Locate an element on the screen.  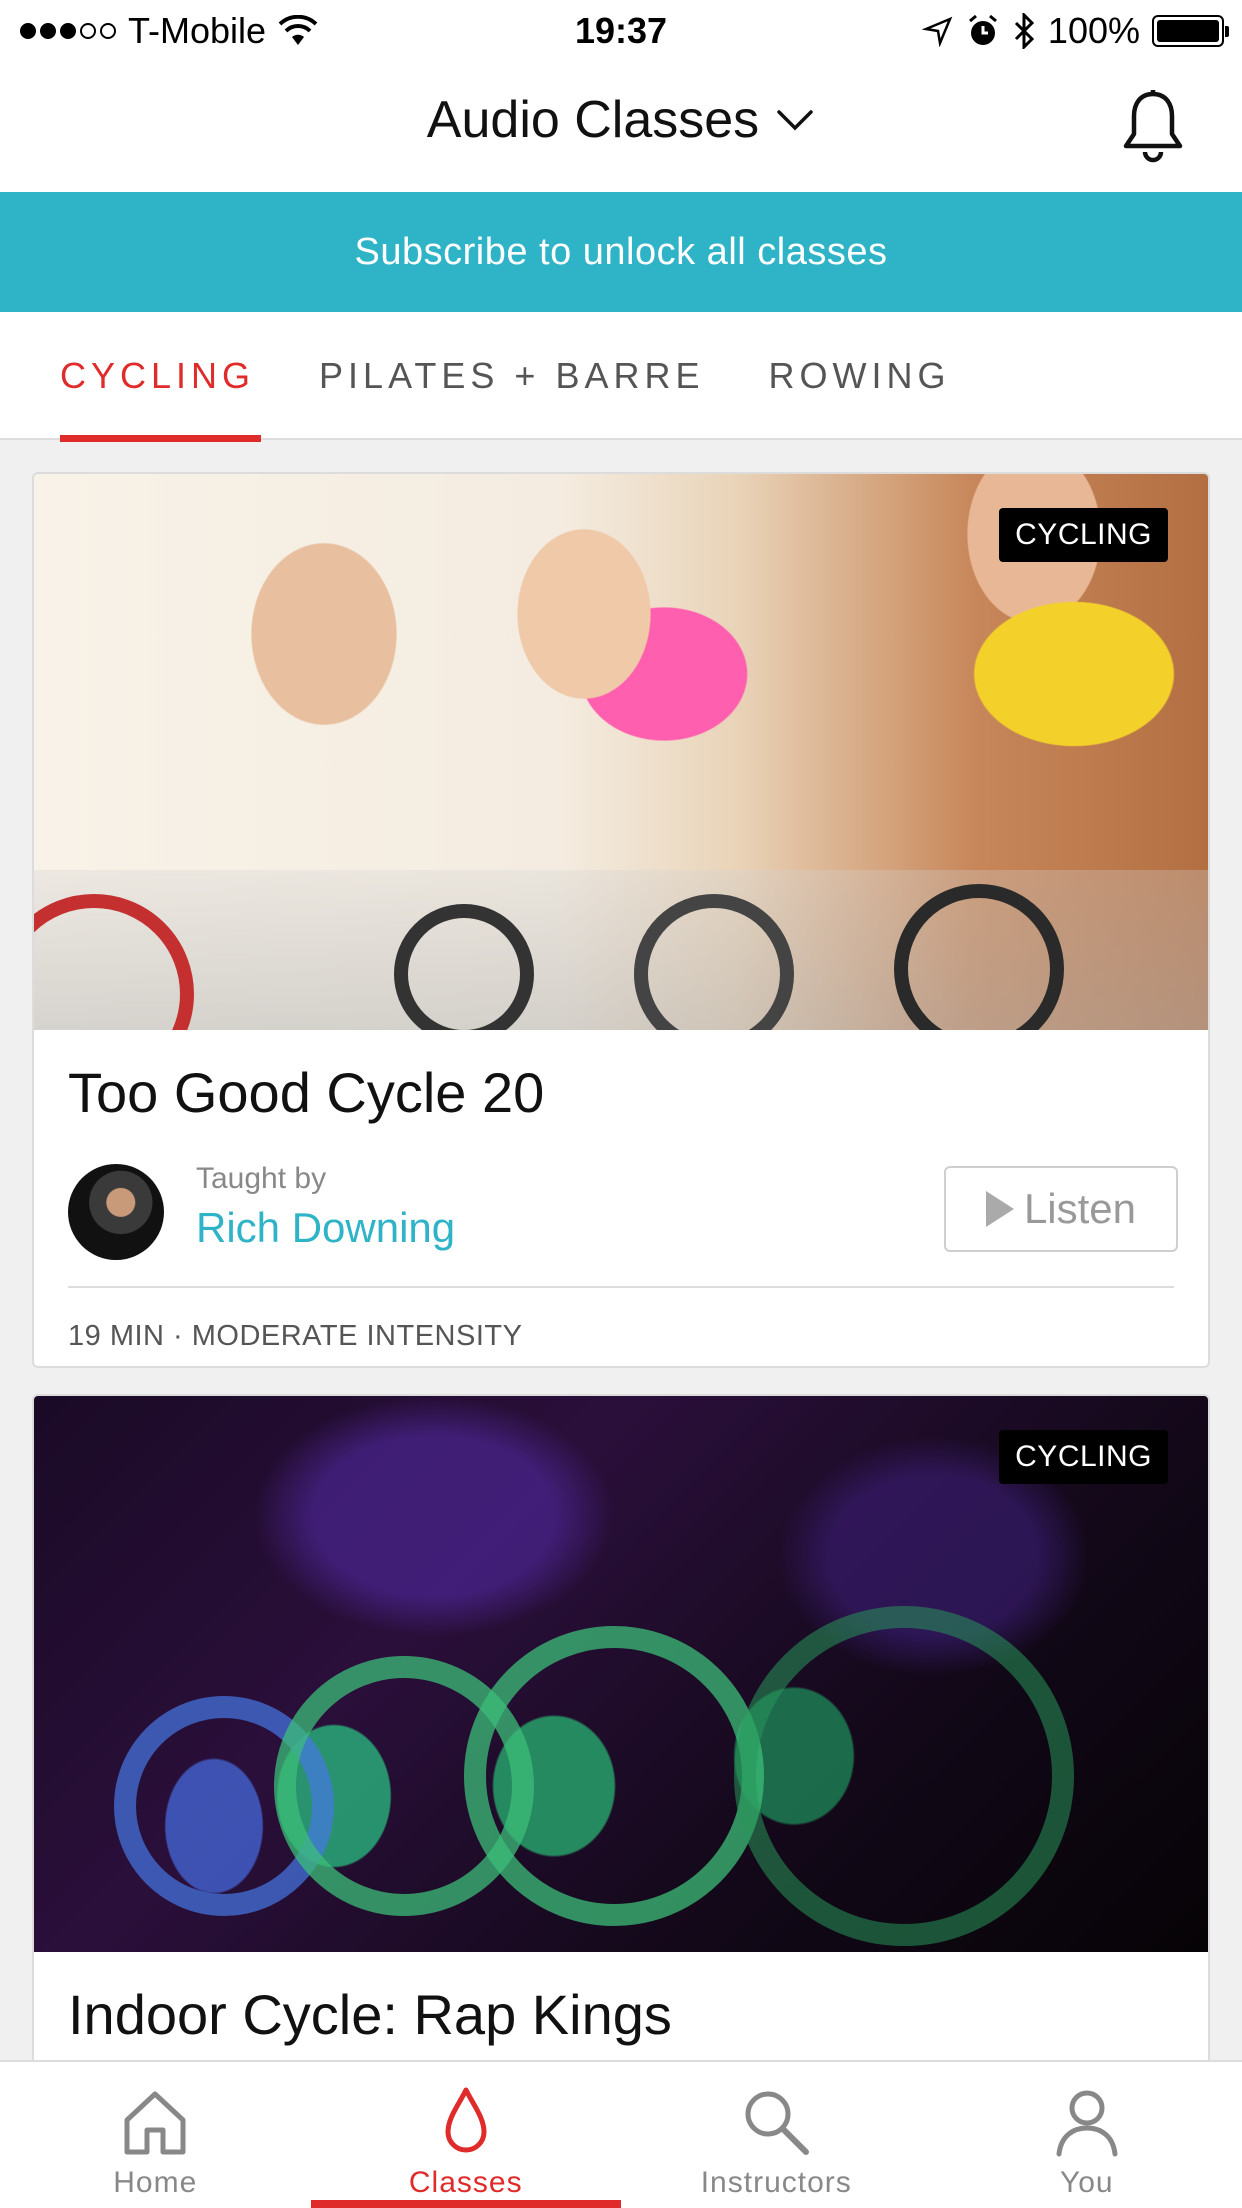
tab-cycling: CYCLING is located at coordinates (161, 377).